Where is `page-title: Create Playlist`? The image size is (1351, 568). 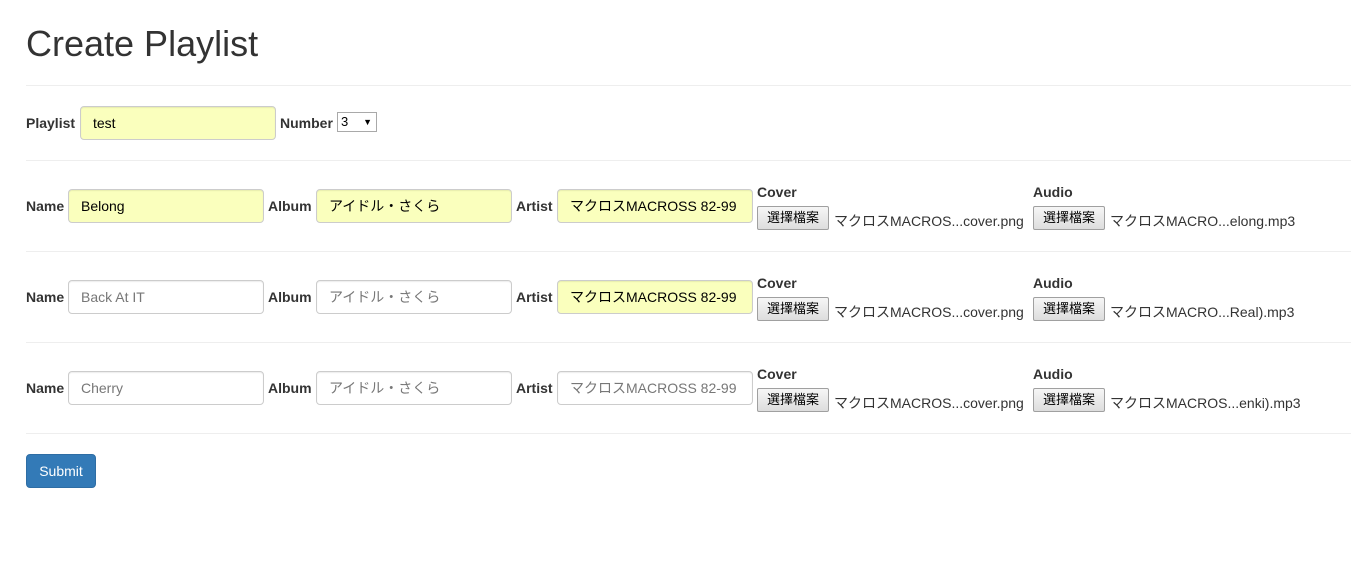 page-title: Create Playlist is located at coordinates (142, 43).